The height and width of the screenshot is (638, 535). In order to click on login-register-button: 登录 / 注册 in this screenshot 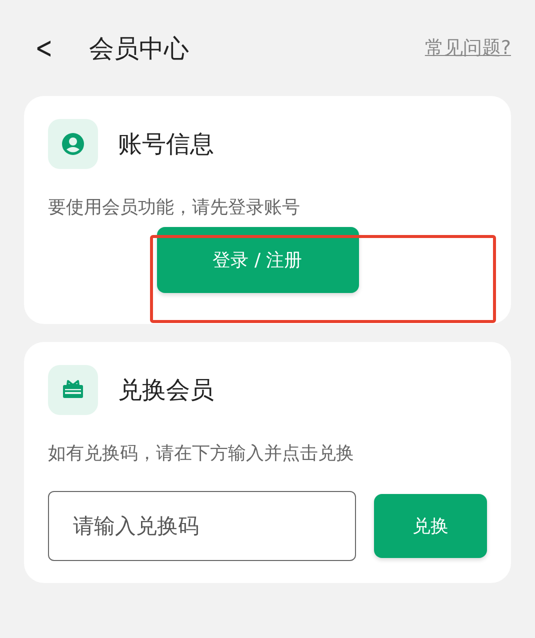, I will do `click(257, 260)`.